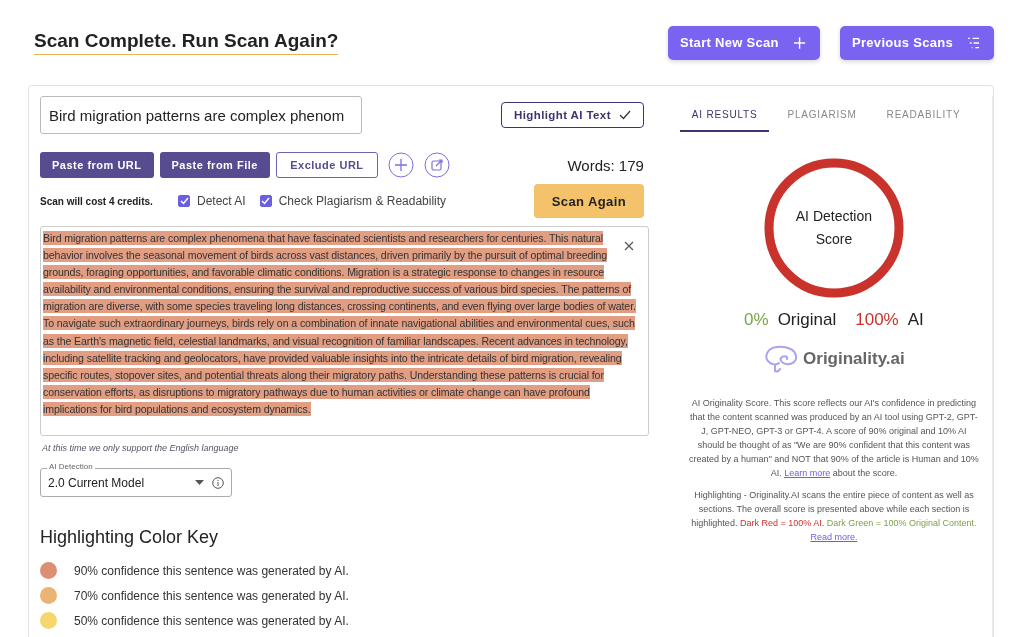 This screenshot has width=1024, height=637. I want to click on learn-more-link: Learn more, so click(807, 473).